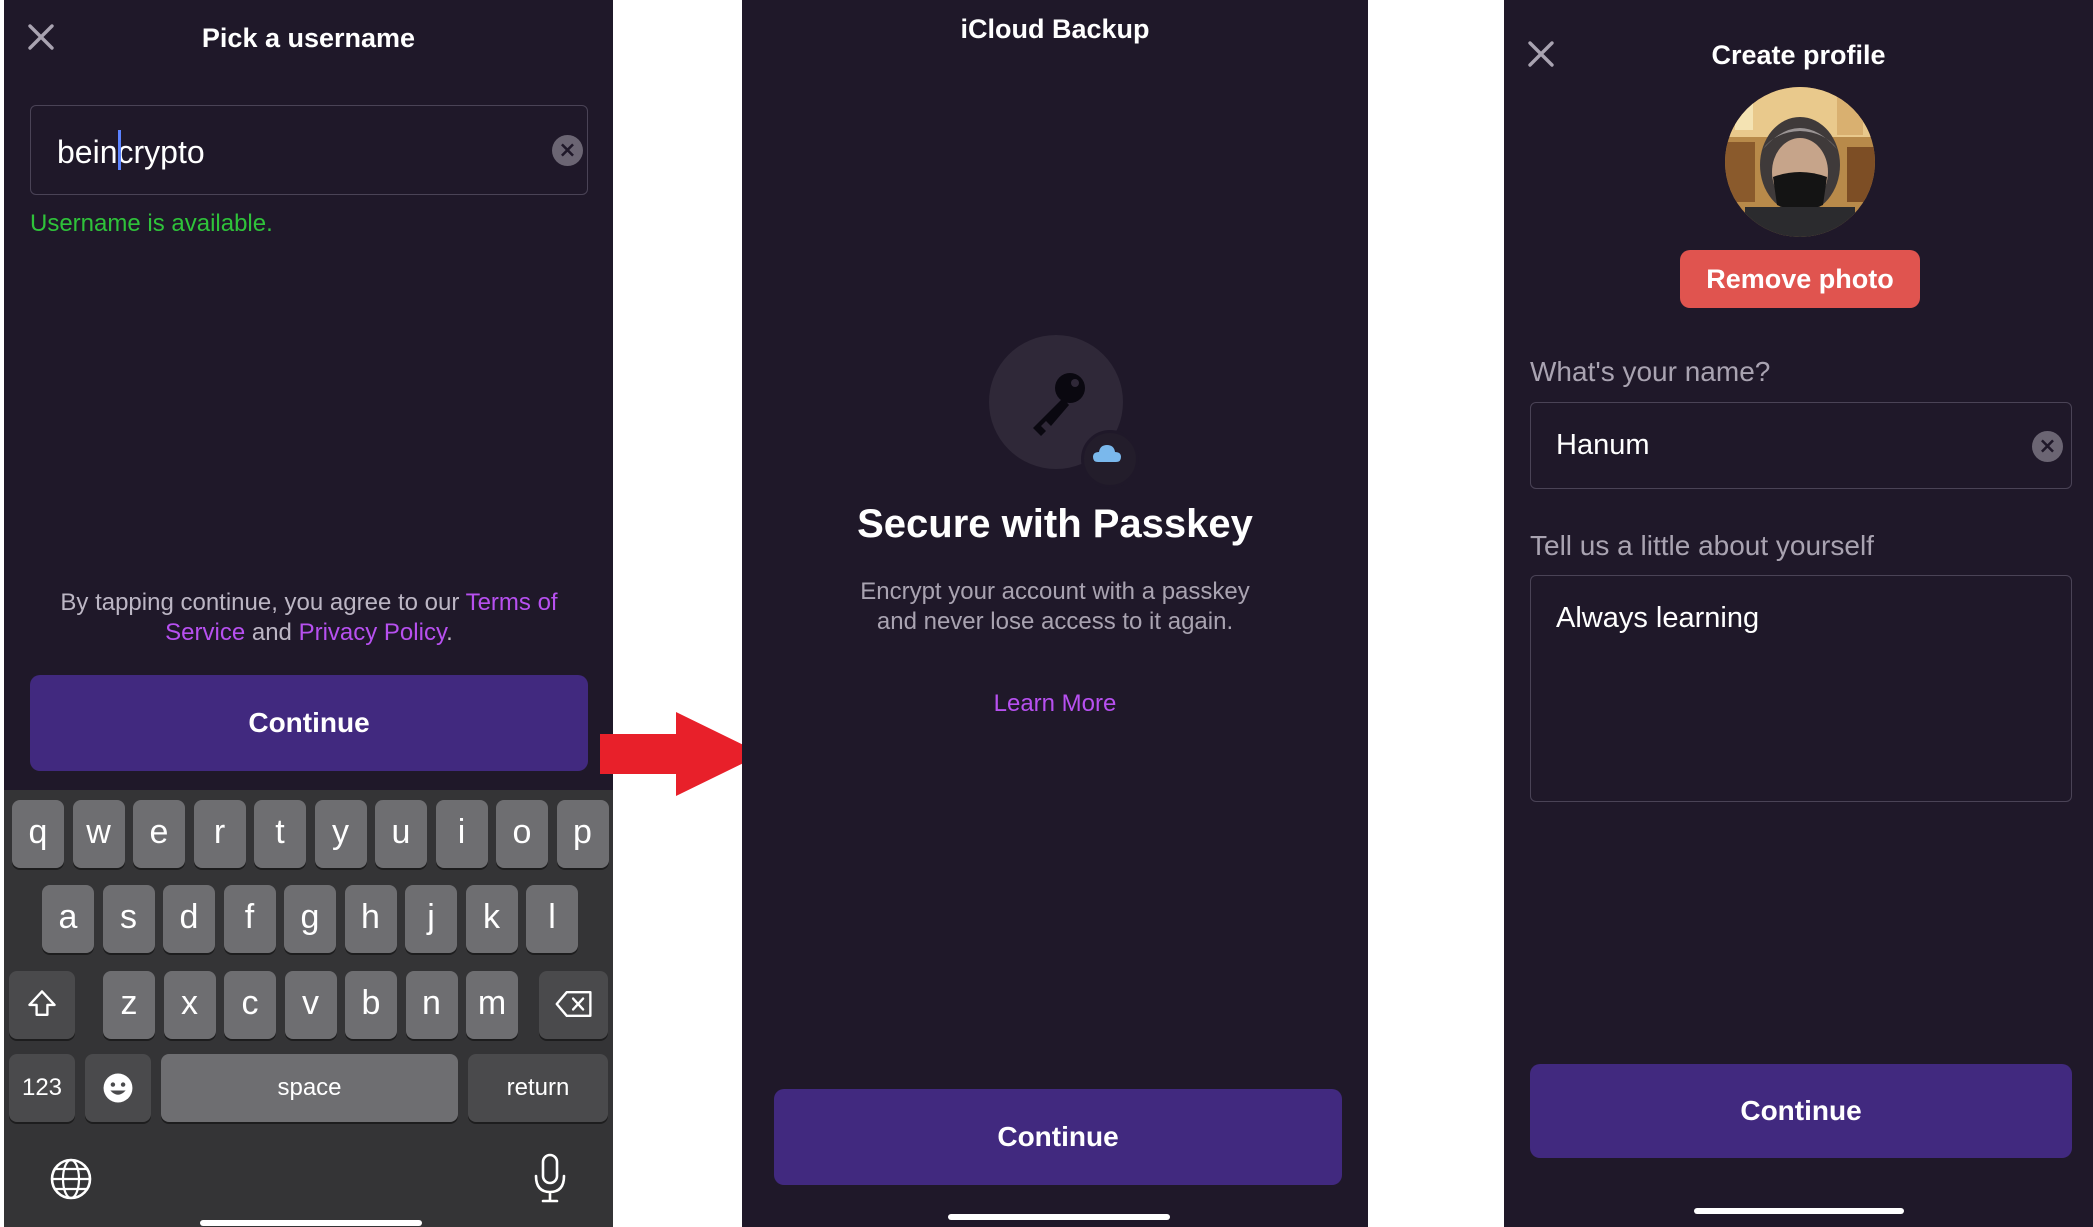  What do you see at coordinates (189, 919) in the screenshot?
I see `key-d: d` at bounding box center [189, 919].